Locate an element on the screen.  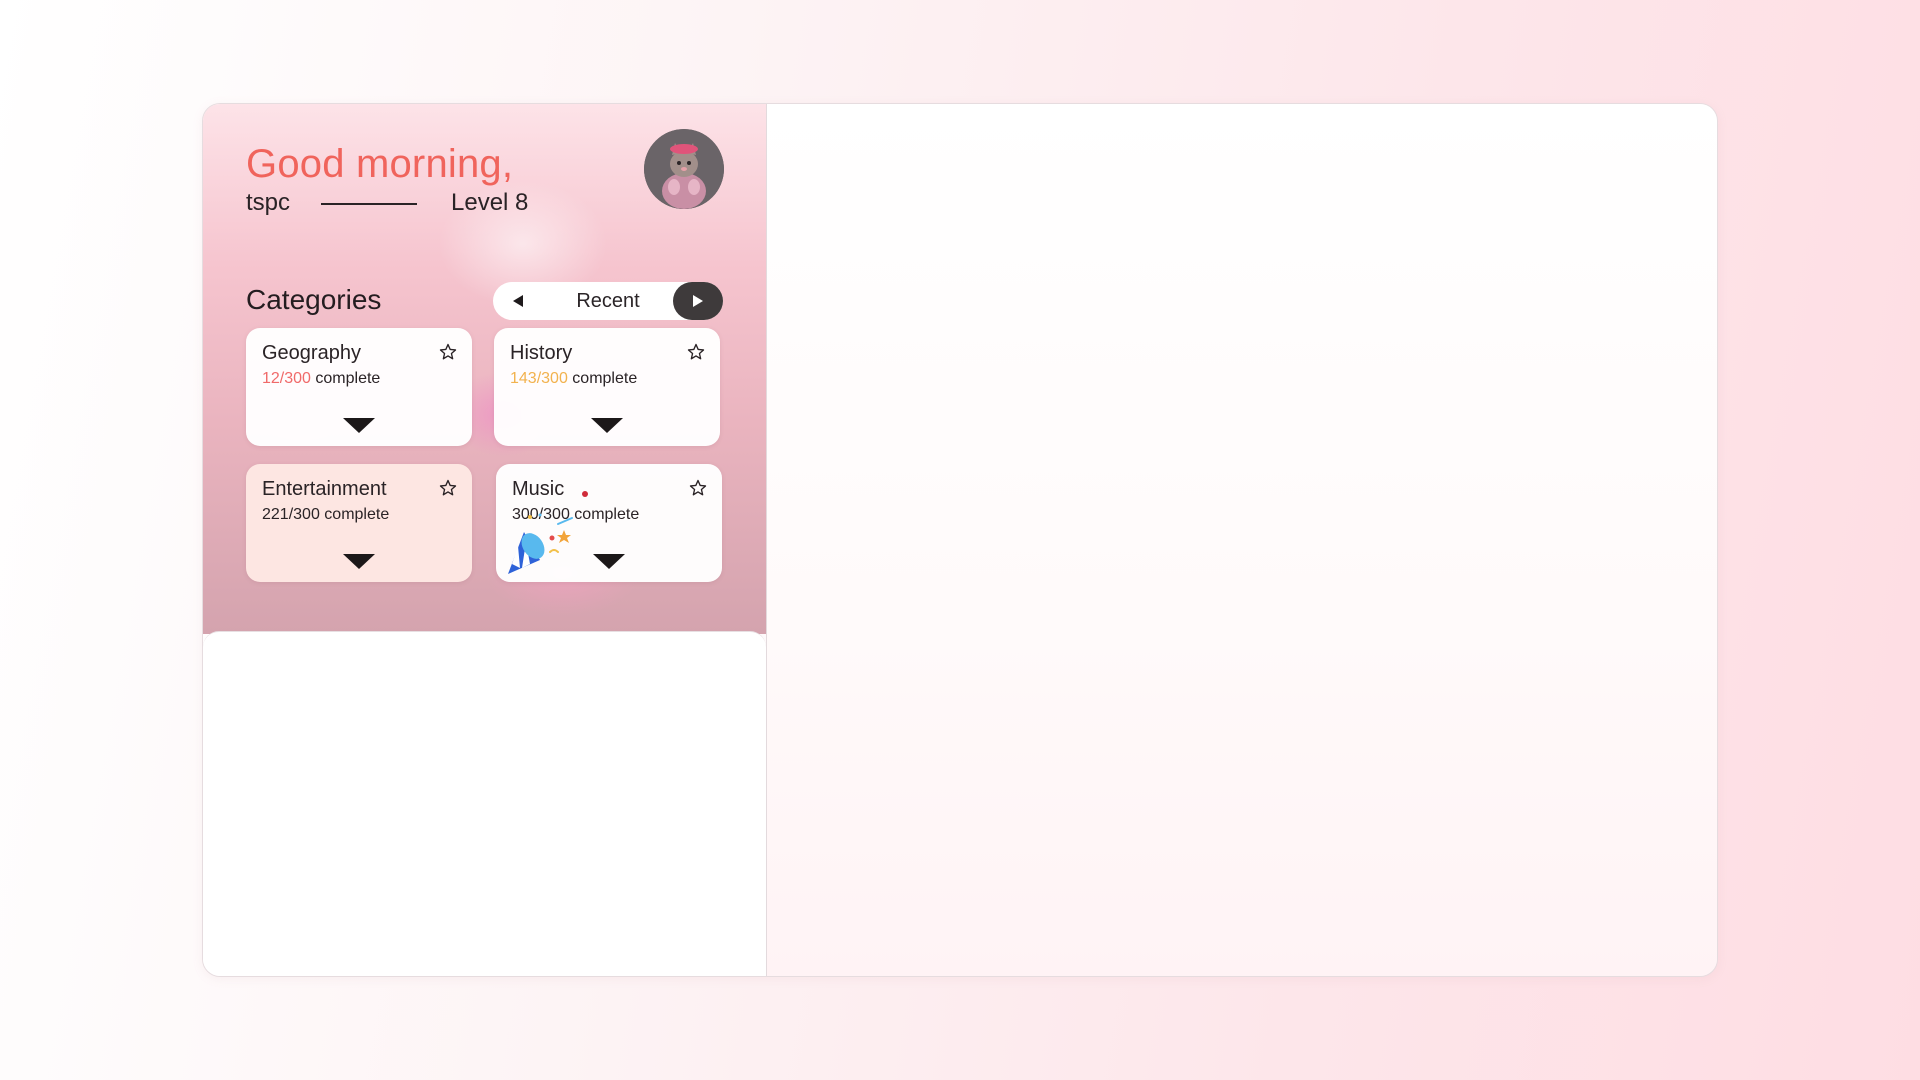
category-name: Geography is located at coordinates (311, 353).